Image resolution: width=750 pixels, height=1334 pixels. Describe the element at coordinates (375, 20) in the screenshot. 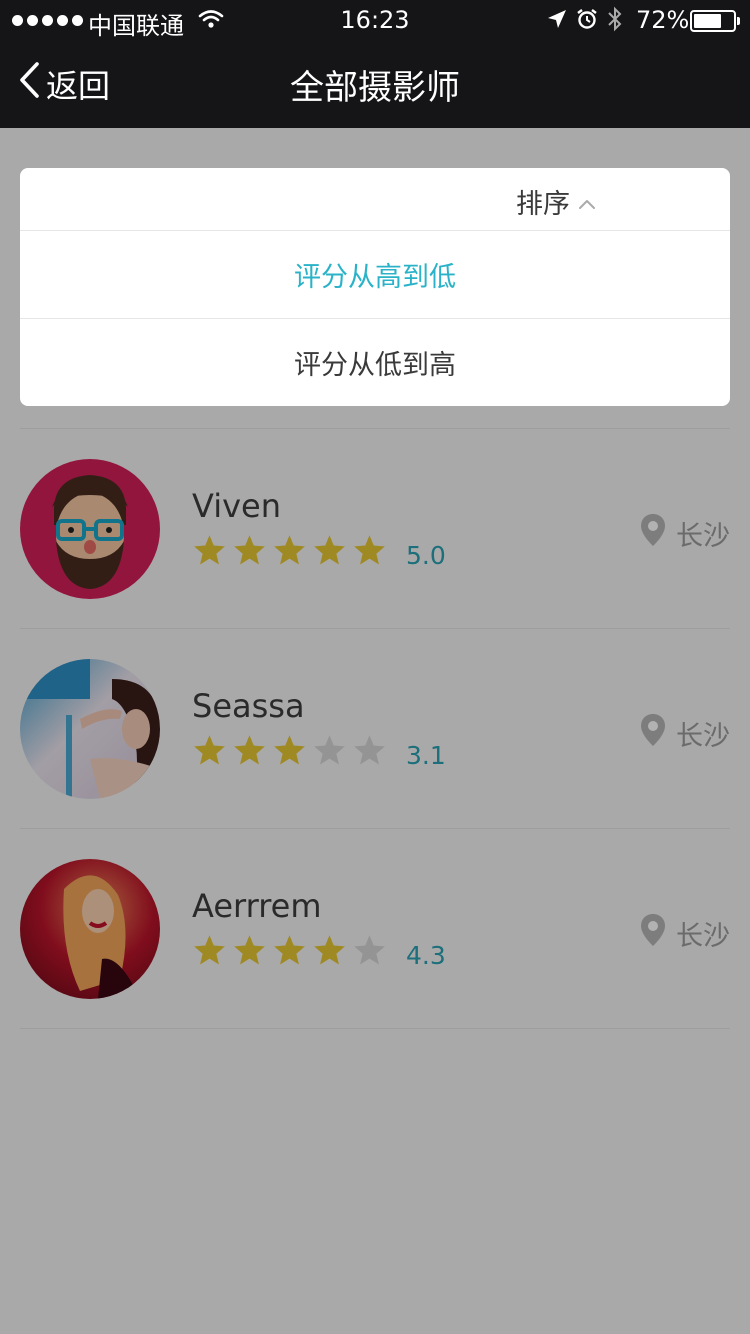

I see `status-bar: 中国联通 16:23 72%` at that location.